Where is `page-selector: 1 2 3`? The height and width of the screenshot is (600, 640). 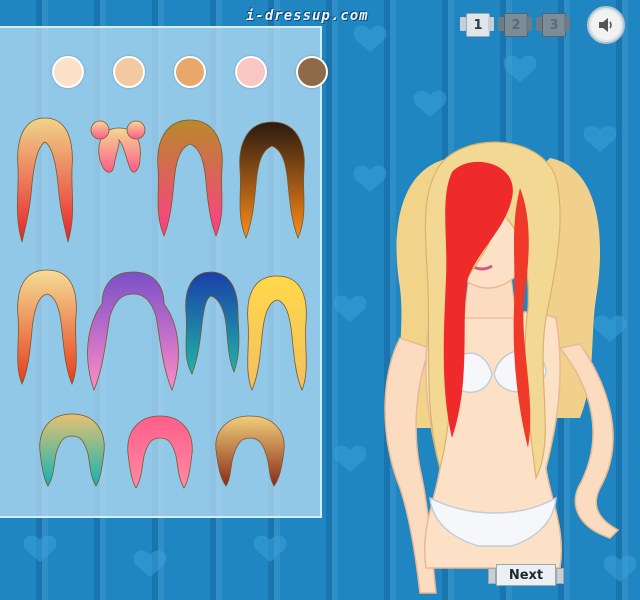 page-selector: 1 2 3 is located at coordinates (515, 24).